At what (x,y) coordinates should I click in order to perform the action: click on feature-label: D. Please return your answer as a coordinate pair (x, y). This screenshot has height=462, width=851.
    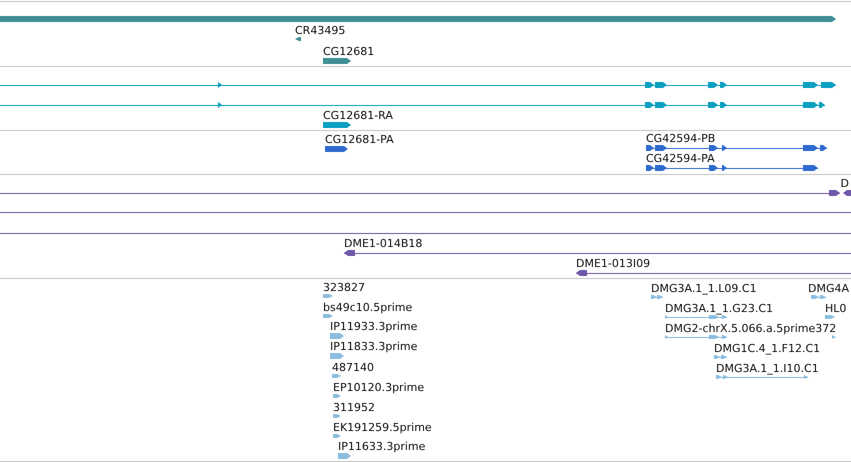
    Looking at the image, I should click on (844, 183).